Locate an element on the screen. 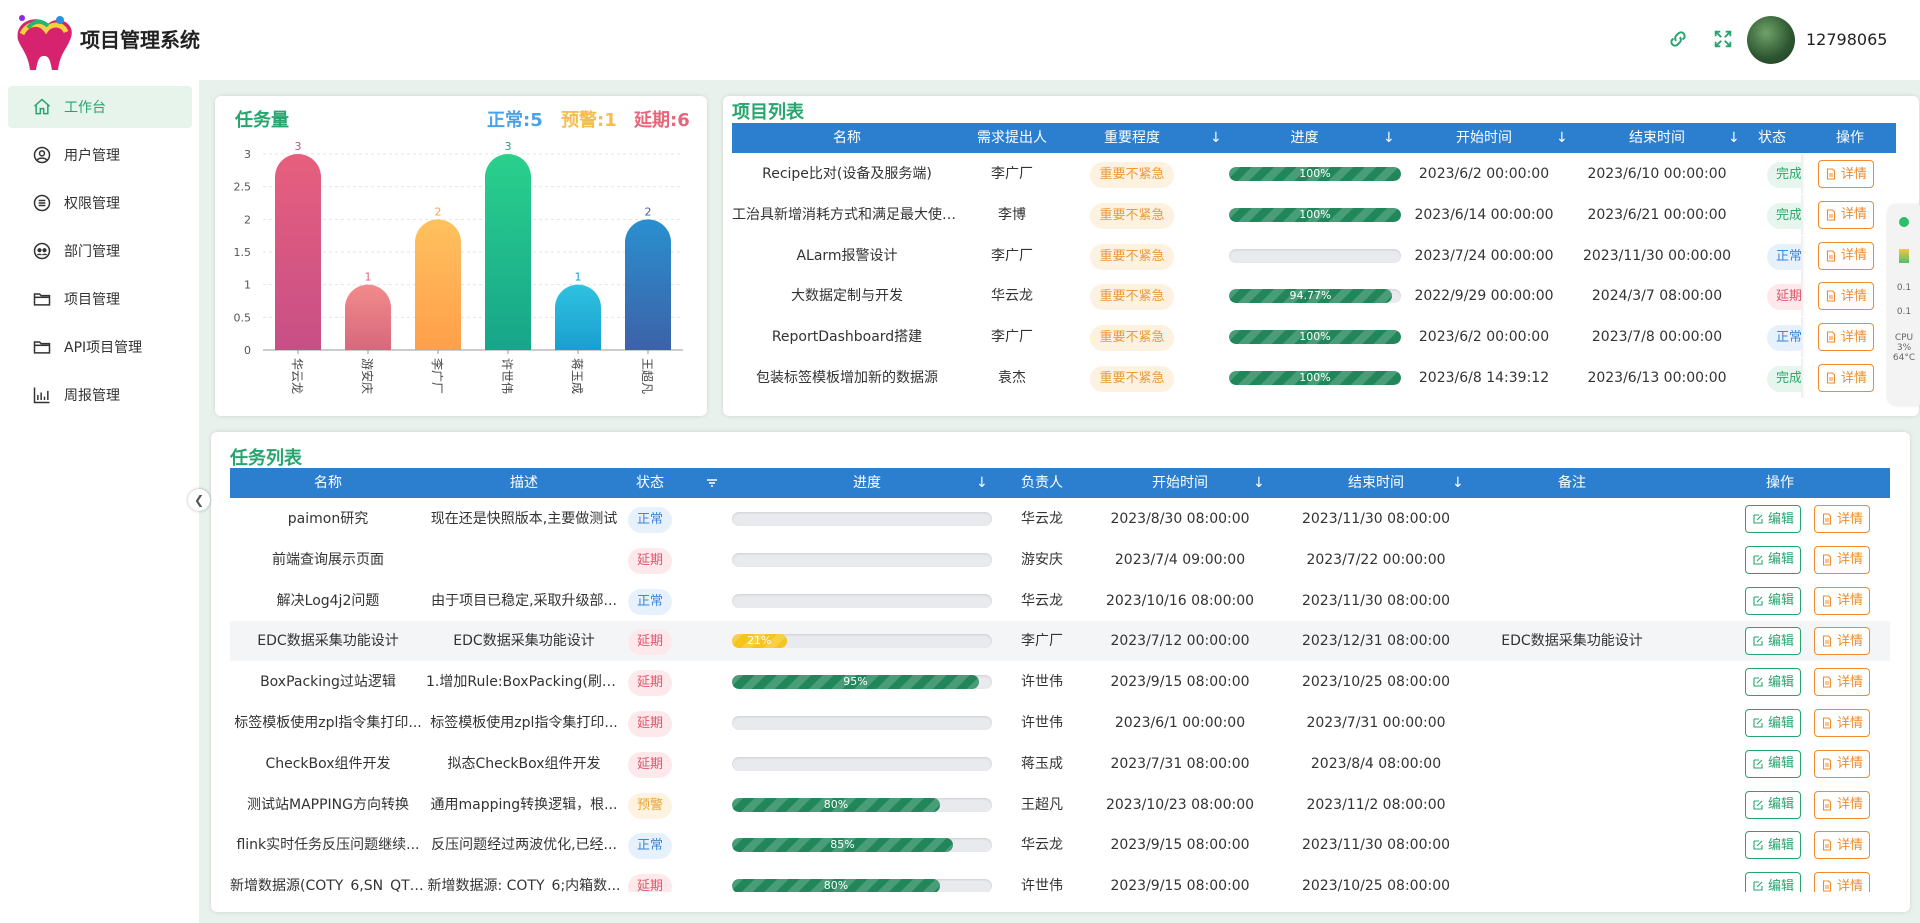  filter-icon is located at coordinates (712, 483).